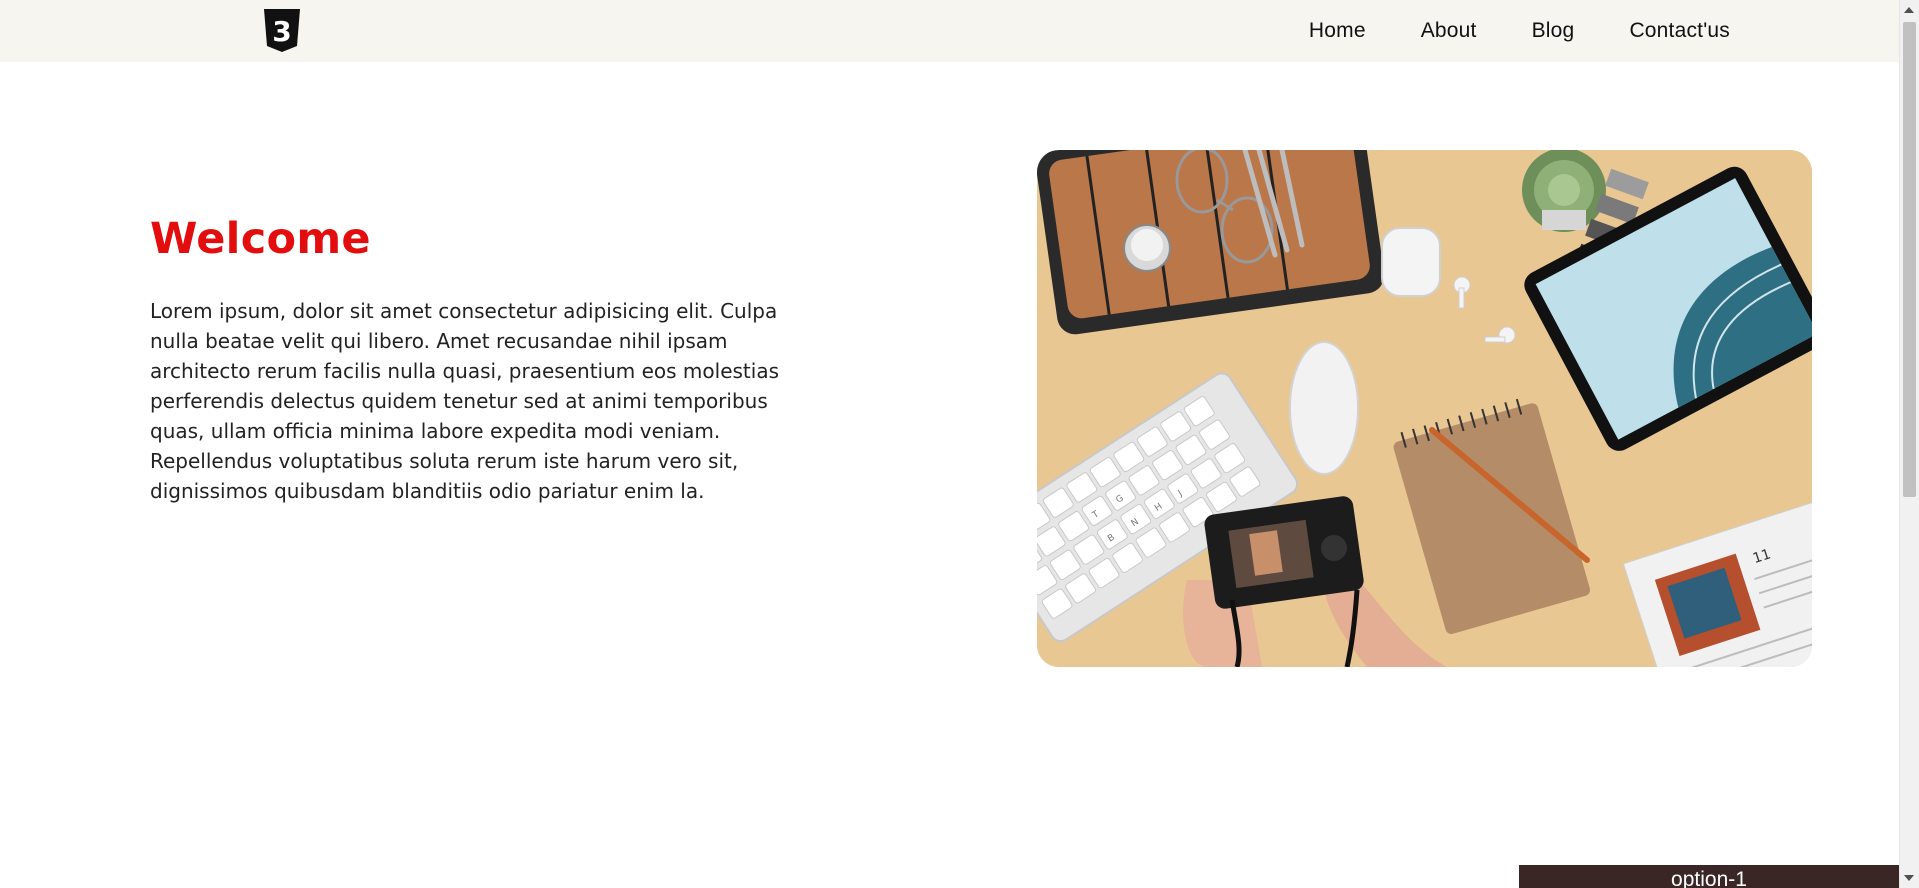  I want to click on css3-logo-icon: 3, so click(282, 31).